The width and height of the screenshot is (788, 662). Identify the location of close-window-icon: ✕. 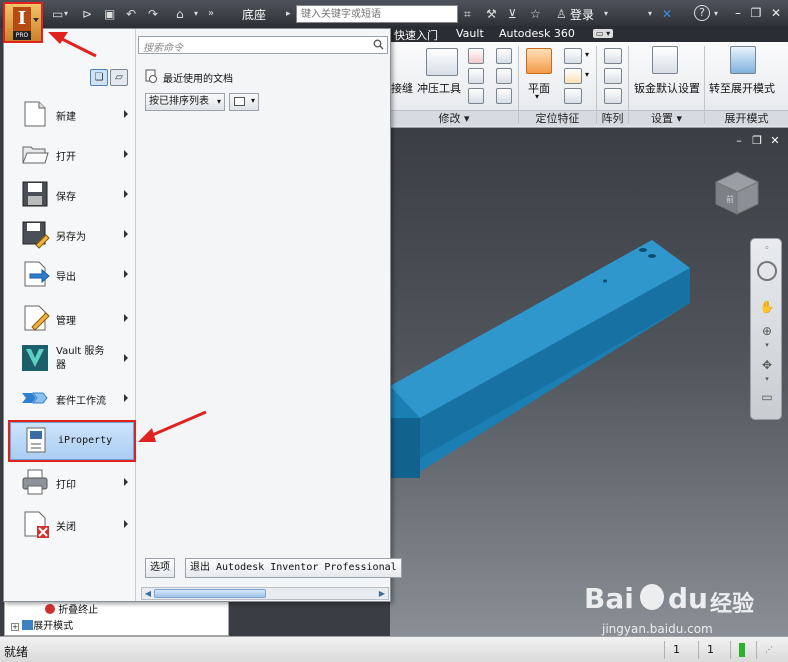
(776, 13).